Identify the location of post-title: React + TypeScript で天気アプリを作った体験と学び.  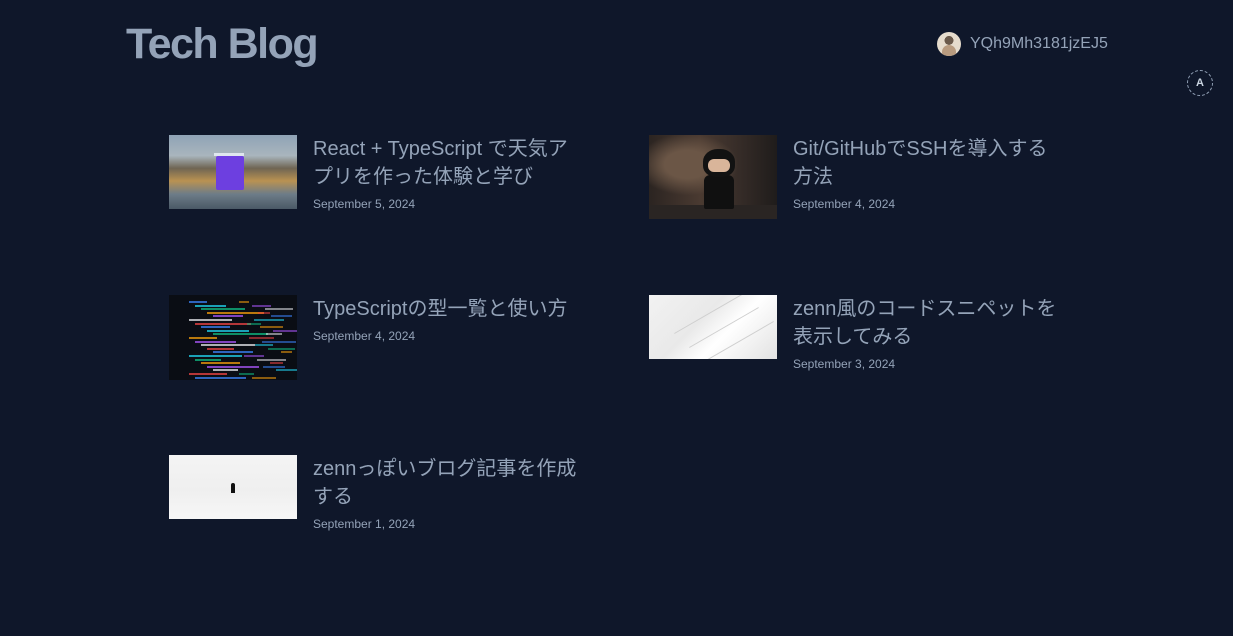
(448, 163).